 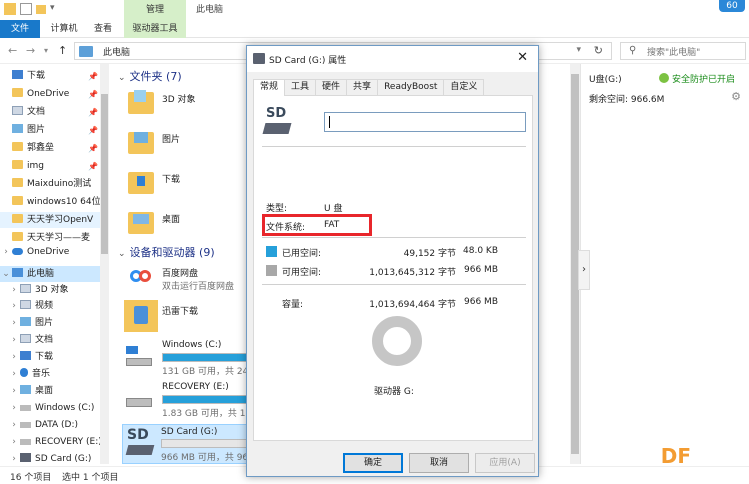 I want to click on ribbon-tabs: 文件 计算机 查看 驱动器工具, so click(x=374, y=29).